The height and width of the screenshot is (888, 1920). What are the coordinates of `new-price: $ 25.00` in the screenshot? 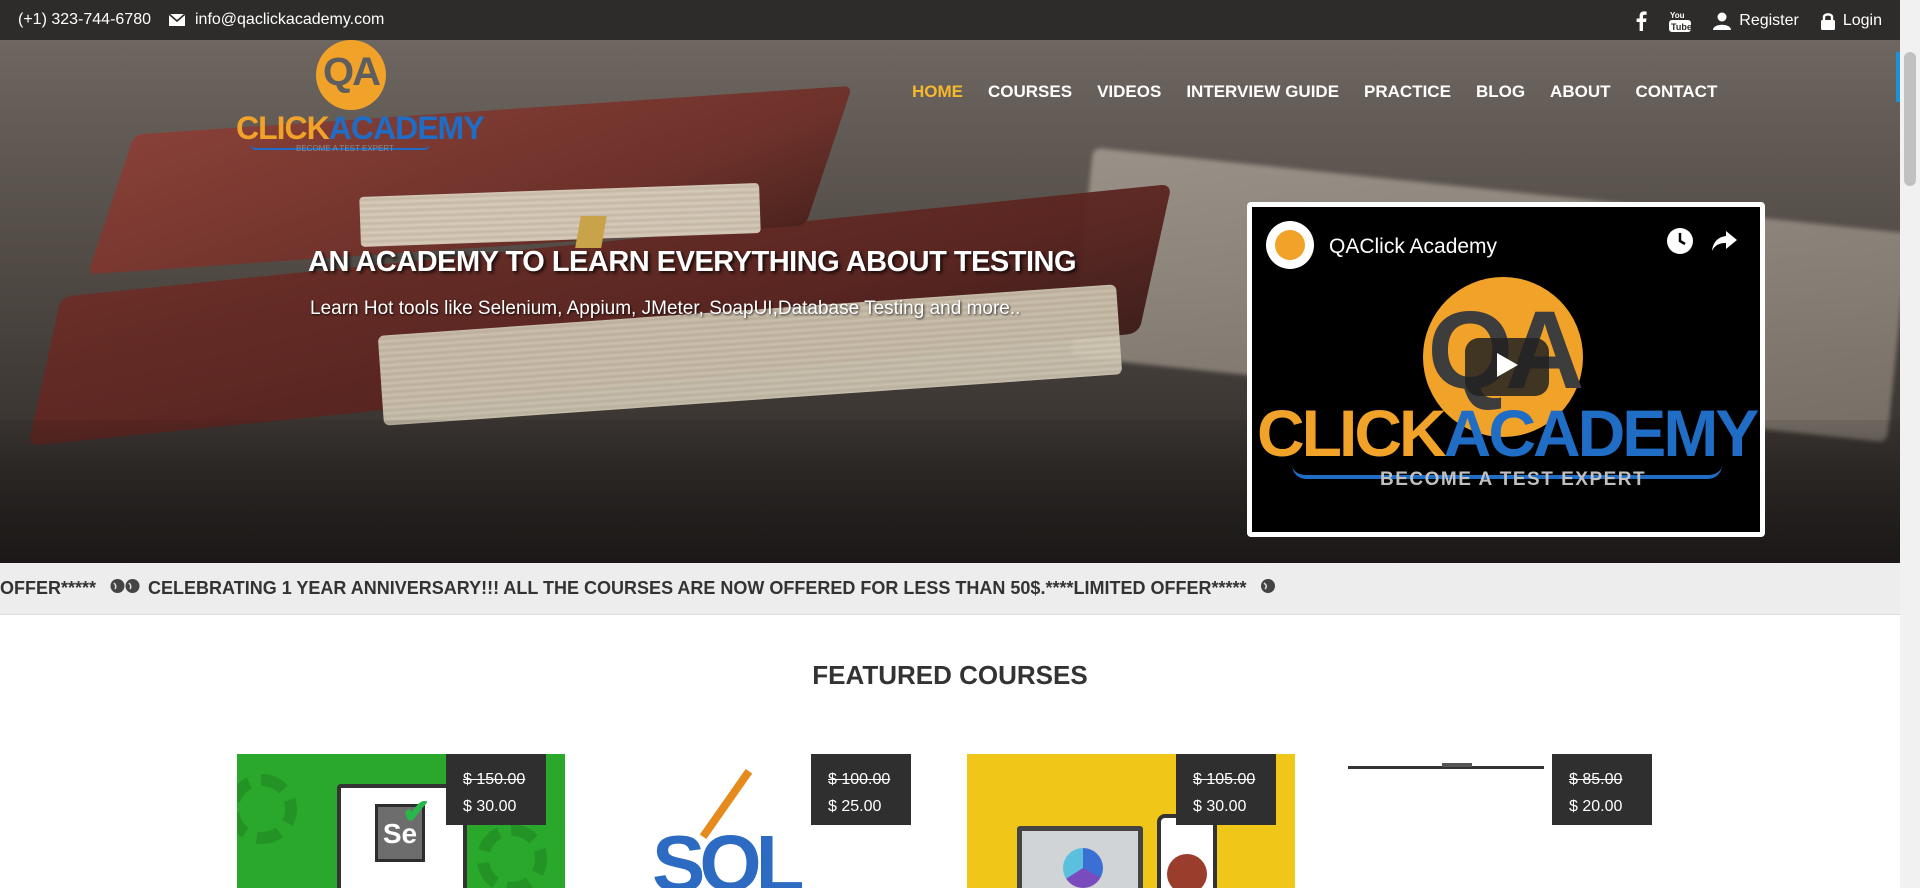 It's located at (855, 806).